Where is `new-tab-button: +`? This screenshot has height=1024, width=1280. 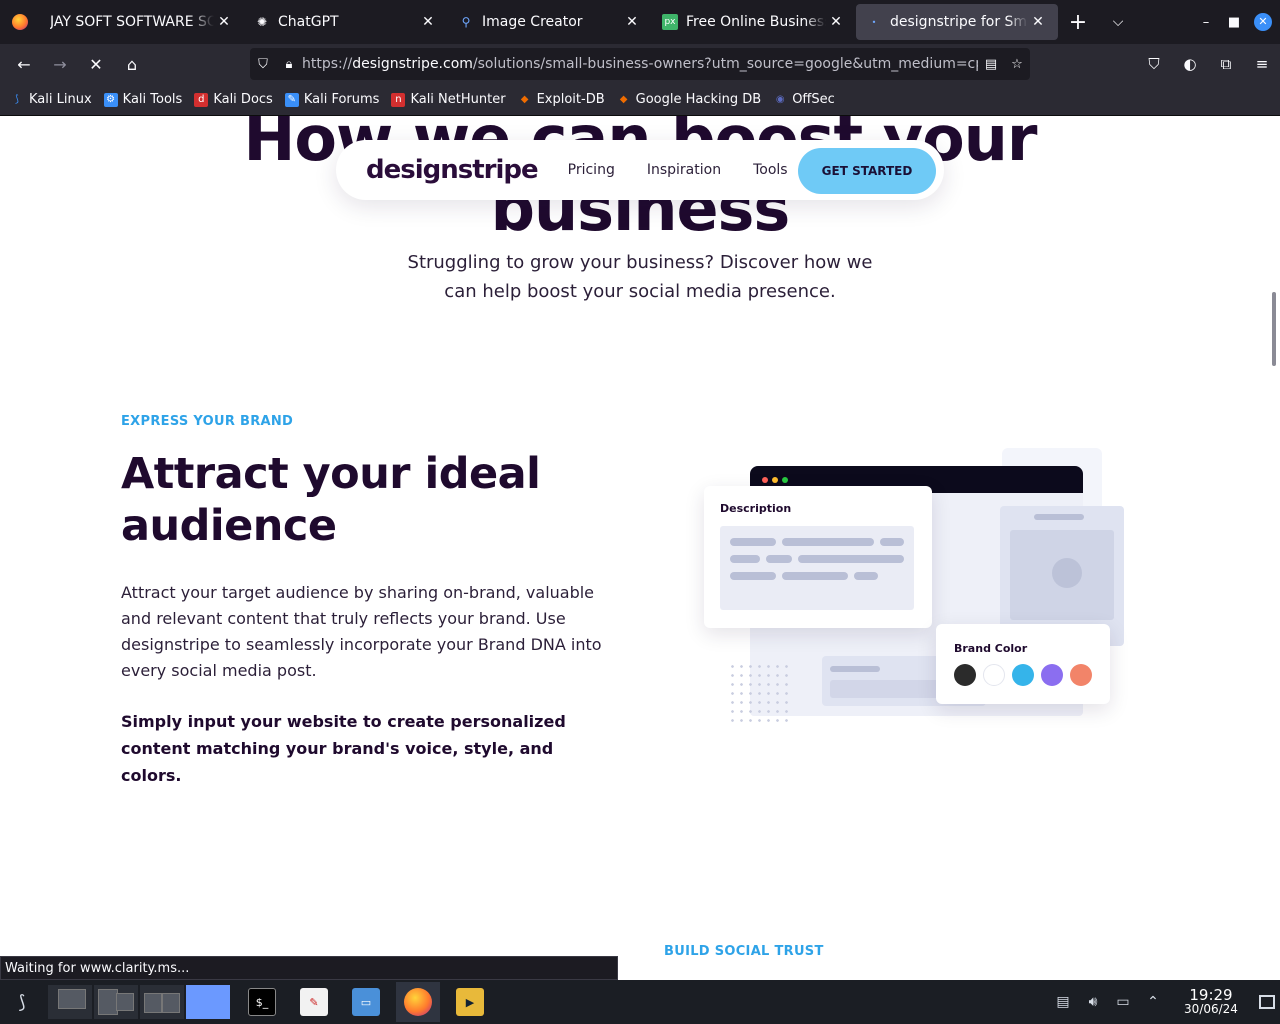
new-tab-button: + is located at coordinates (1078, 22).